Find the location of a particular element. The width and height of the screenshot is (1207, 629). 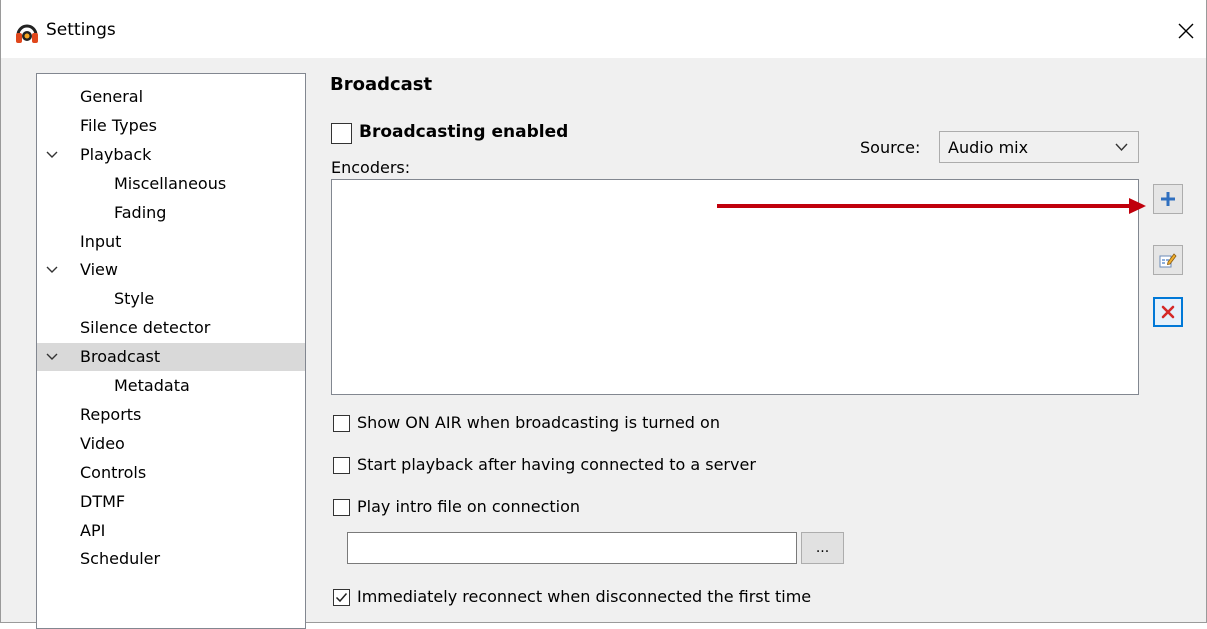

sidebar-item-controls: Controls is located at coordinates (171, 473).